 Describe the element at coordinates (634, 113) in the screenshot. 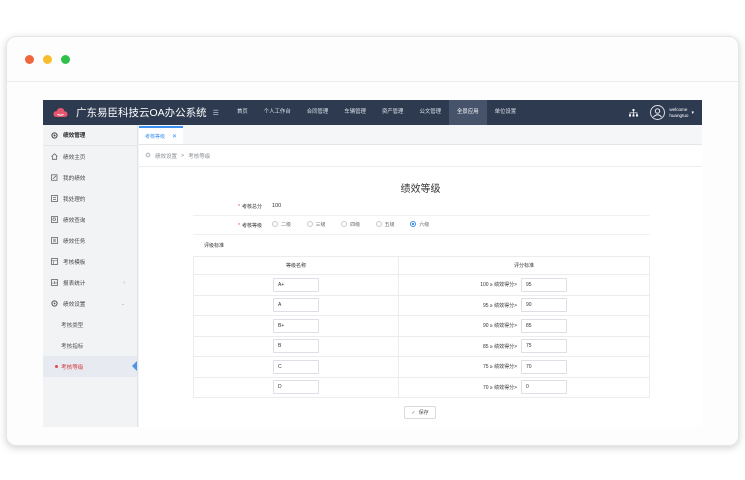

I see `org-chart-icon` at that location.